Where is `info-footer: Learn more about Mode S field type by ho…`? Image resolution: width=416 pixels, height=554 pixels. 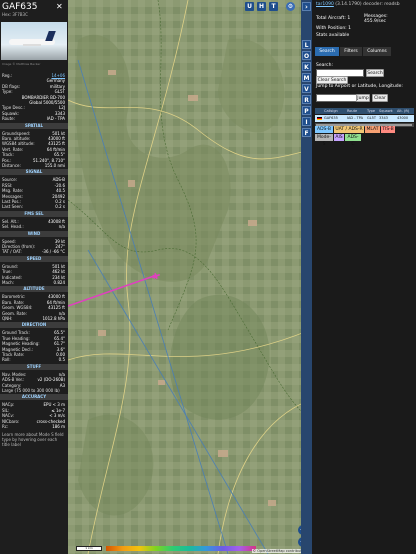 info-footer: Learn more about Mode S field type by ho… is located at coordinates (33, 440).